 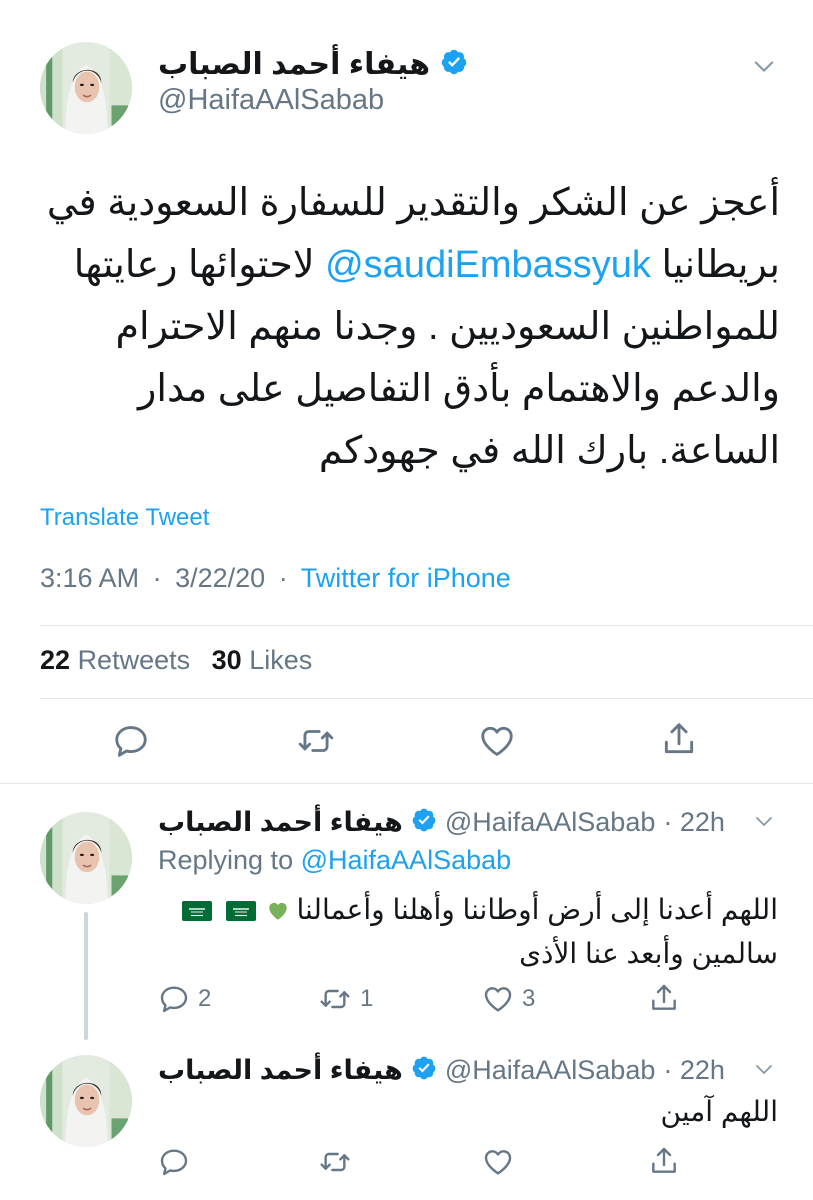 What do you see at coordinates (529, 998) in the screenshot?
I see `like-count: 3` at bounding box center [529, 998].